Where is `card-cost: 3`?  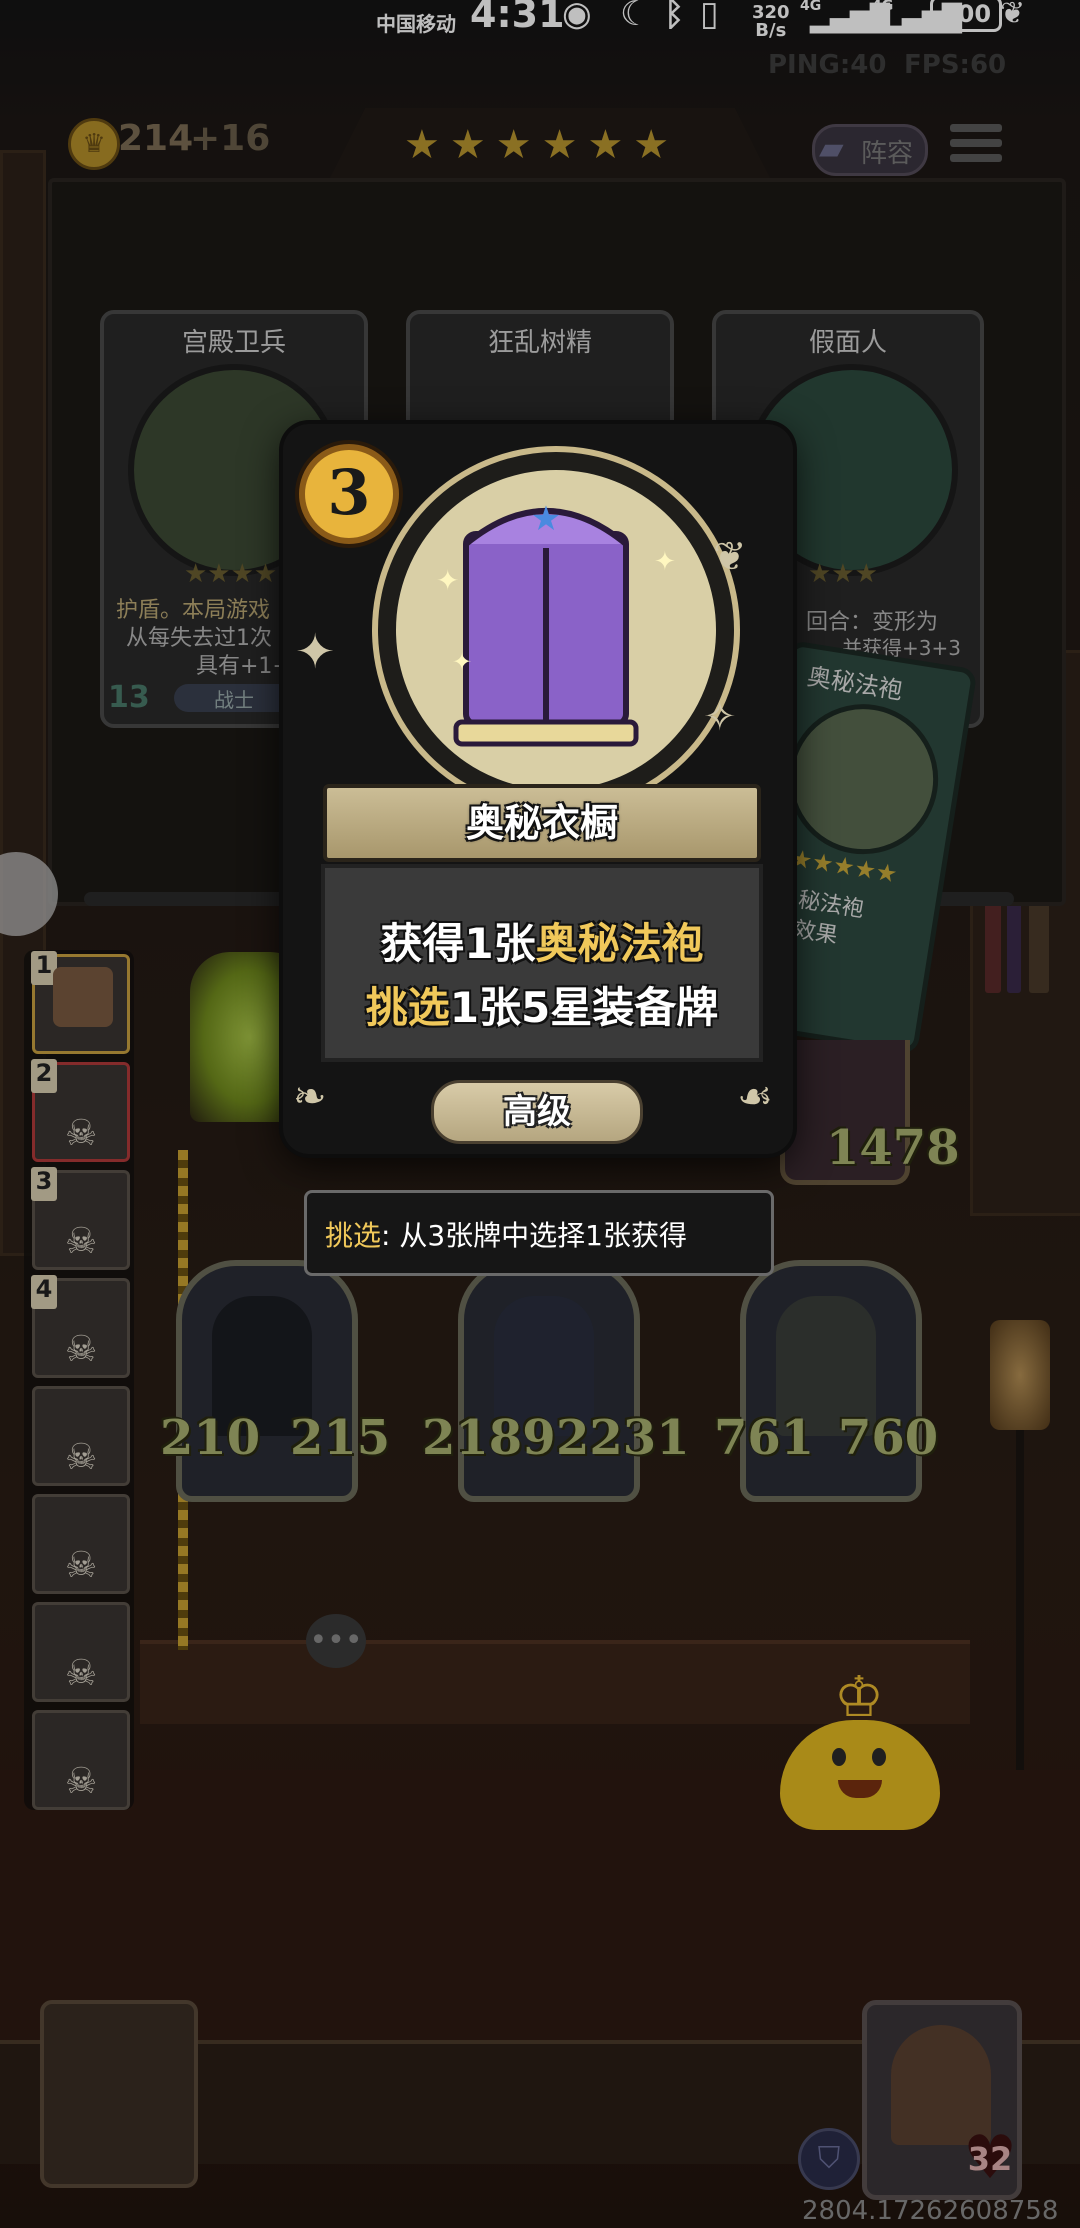
card-cost: 3 is located at coordinates (349, 494).